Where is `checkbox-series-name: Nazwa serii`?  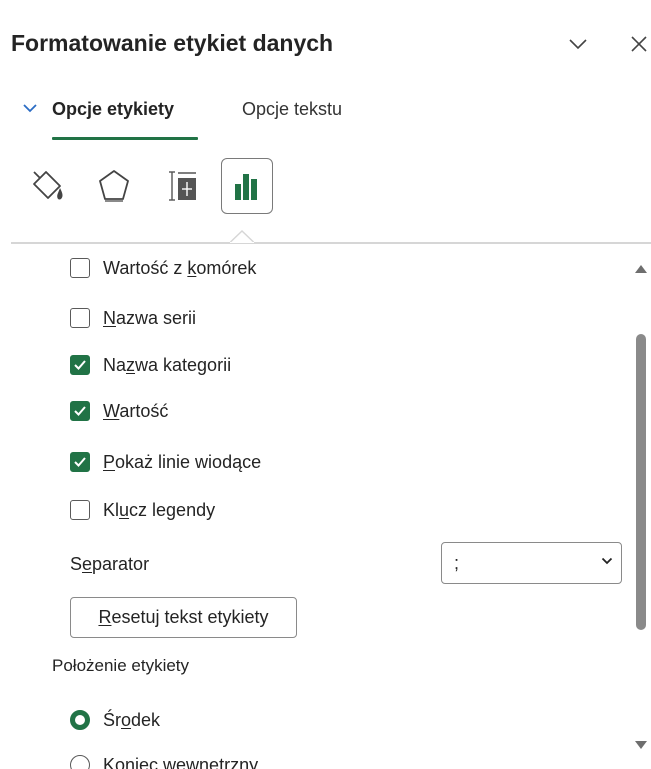 checkbox-series-name: Nazwa serii is located at coordinates (133, 318).